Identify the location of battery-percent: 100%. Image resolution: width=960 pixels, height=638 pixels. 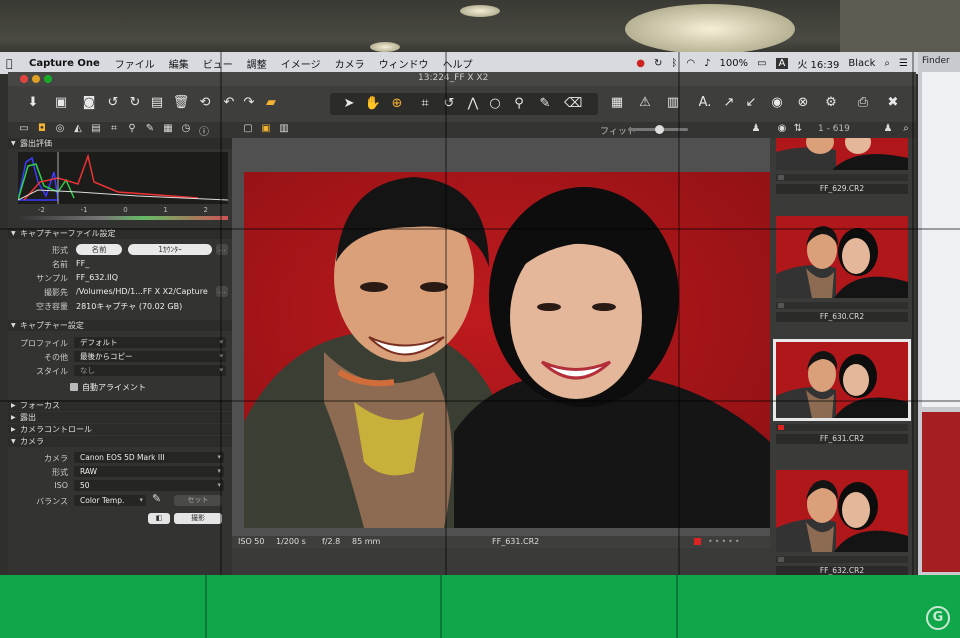
(733, 63).